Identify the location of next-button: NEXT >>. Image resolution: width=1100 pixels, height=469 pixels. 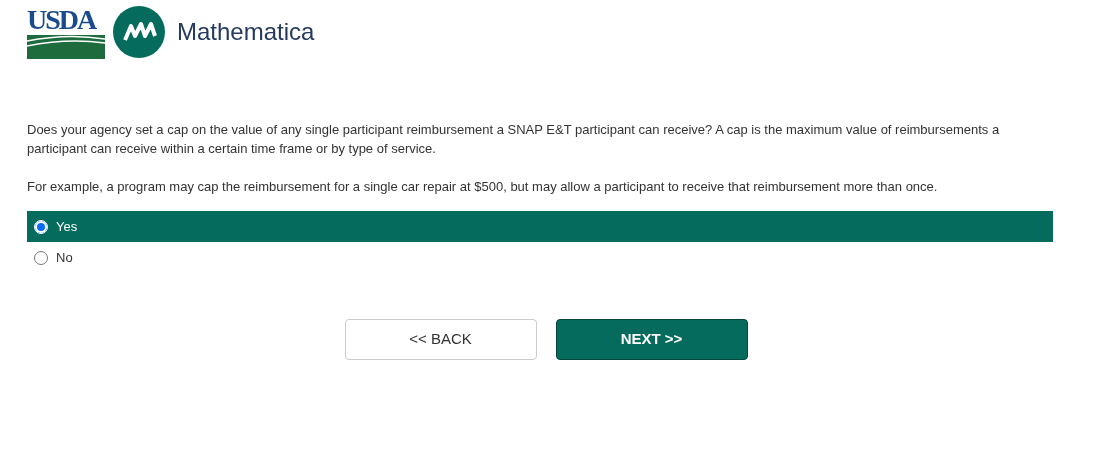
(651, 339).